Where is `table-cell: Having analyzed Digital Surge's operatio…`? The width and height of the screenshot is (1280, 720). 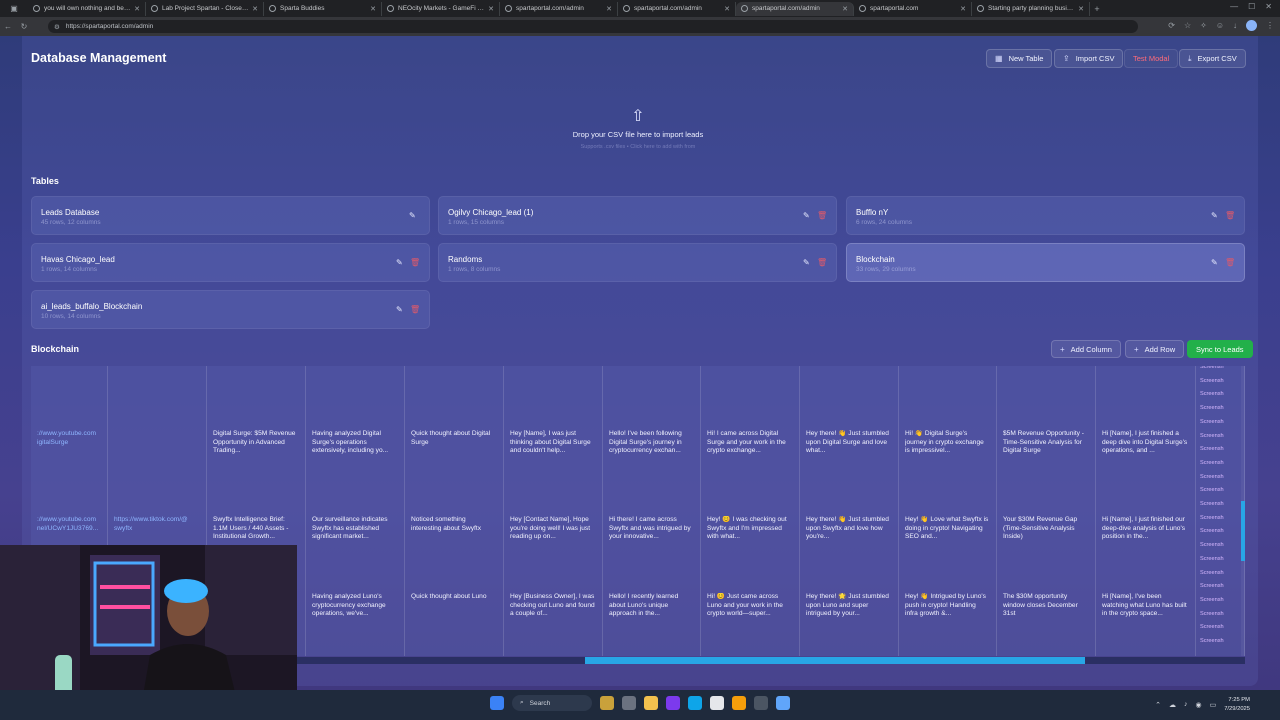 table-cell: Having analyzed Digital Surge's operatio… is located at coordinates (355, 443).